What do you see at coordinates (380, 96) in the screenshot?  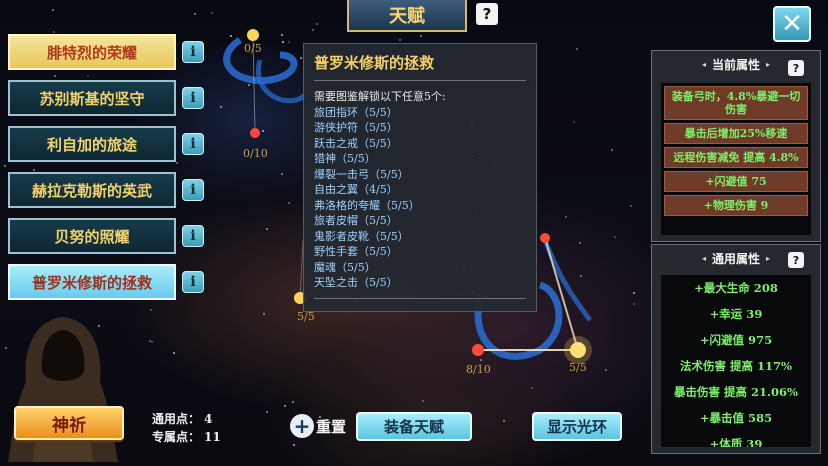 I see `tooltip-intro: 需要图鉴解锁以下任意5个:` at bounding box center [380, 96].